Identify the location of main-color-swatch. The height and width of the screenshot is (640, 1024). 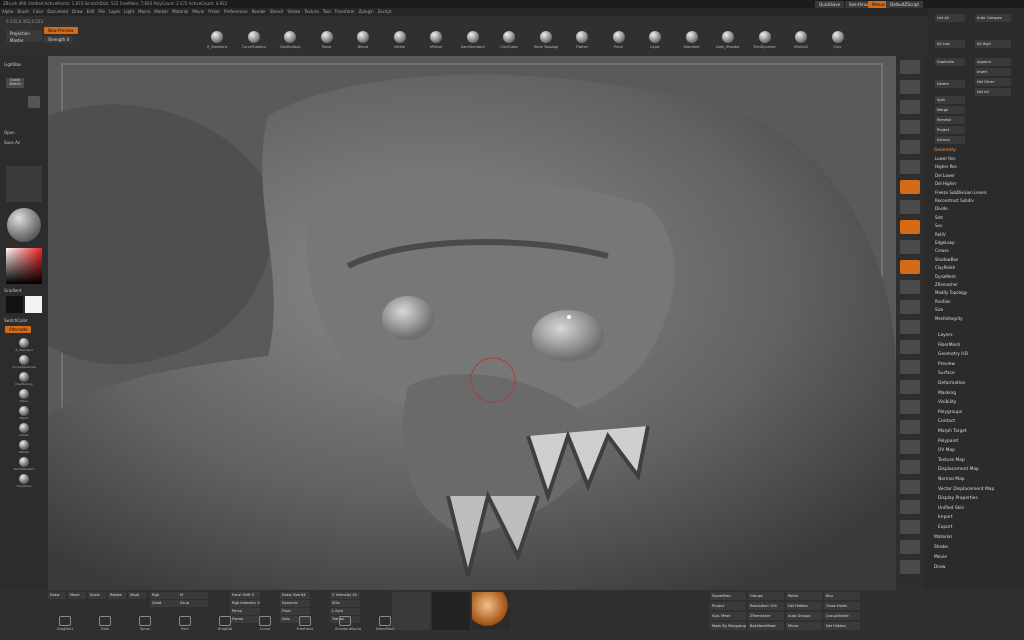
(14, 304).